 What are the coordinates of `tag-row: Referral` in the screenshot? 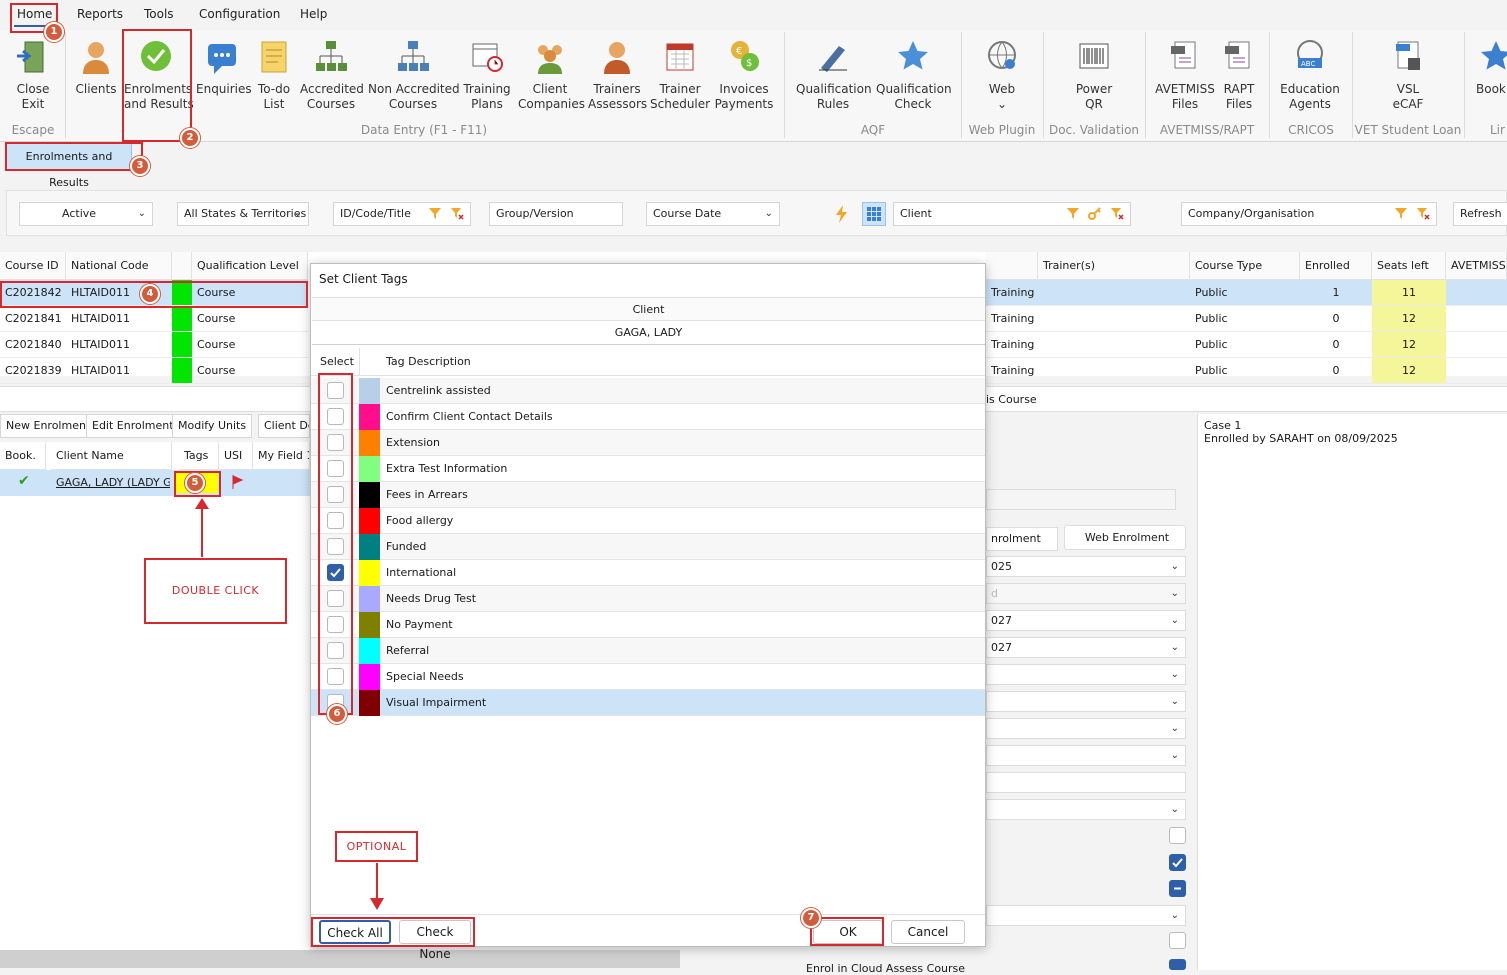 It's located at (648, 651).